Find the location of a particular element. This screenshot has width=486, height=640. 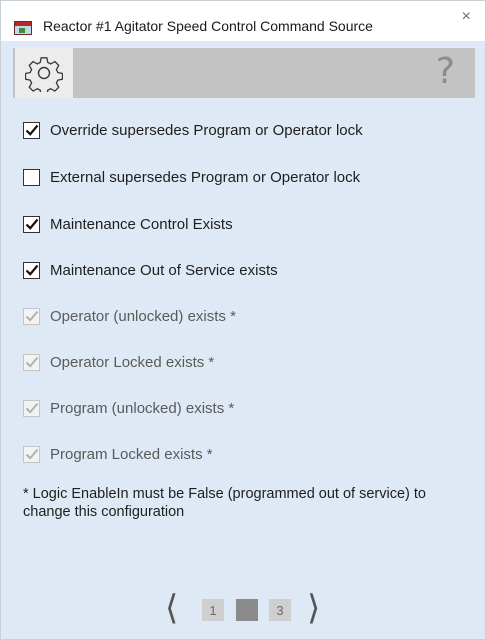

option-label: Program Locked exists * is located at coordinates (131, 454).